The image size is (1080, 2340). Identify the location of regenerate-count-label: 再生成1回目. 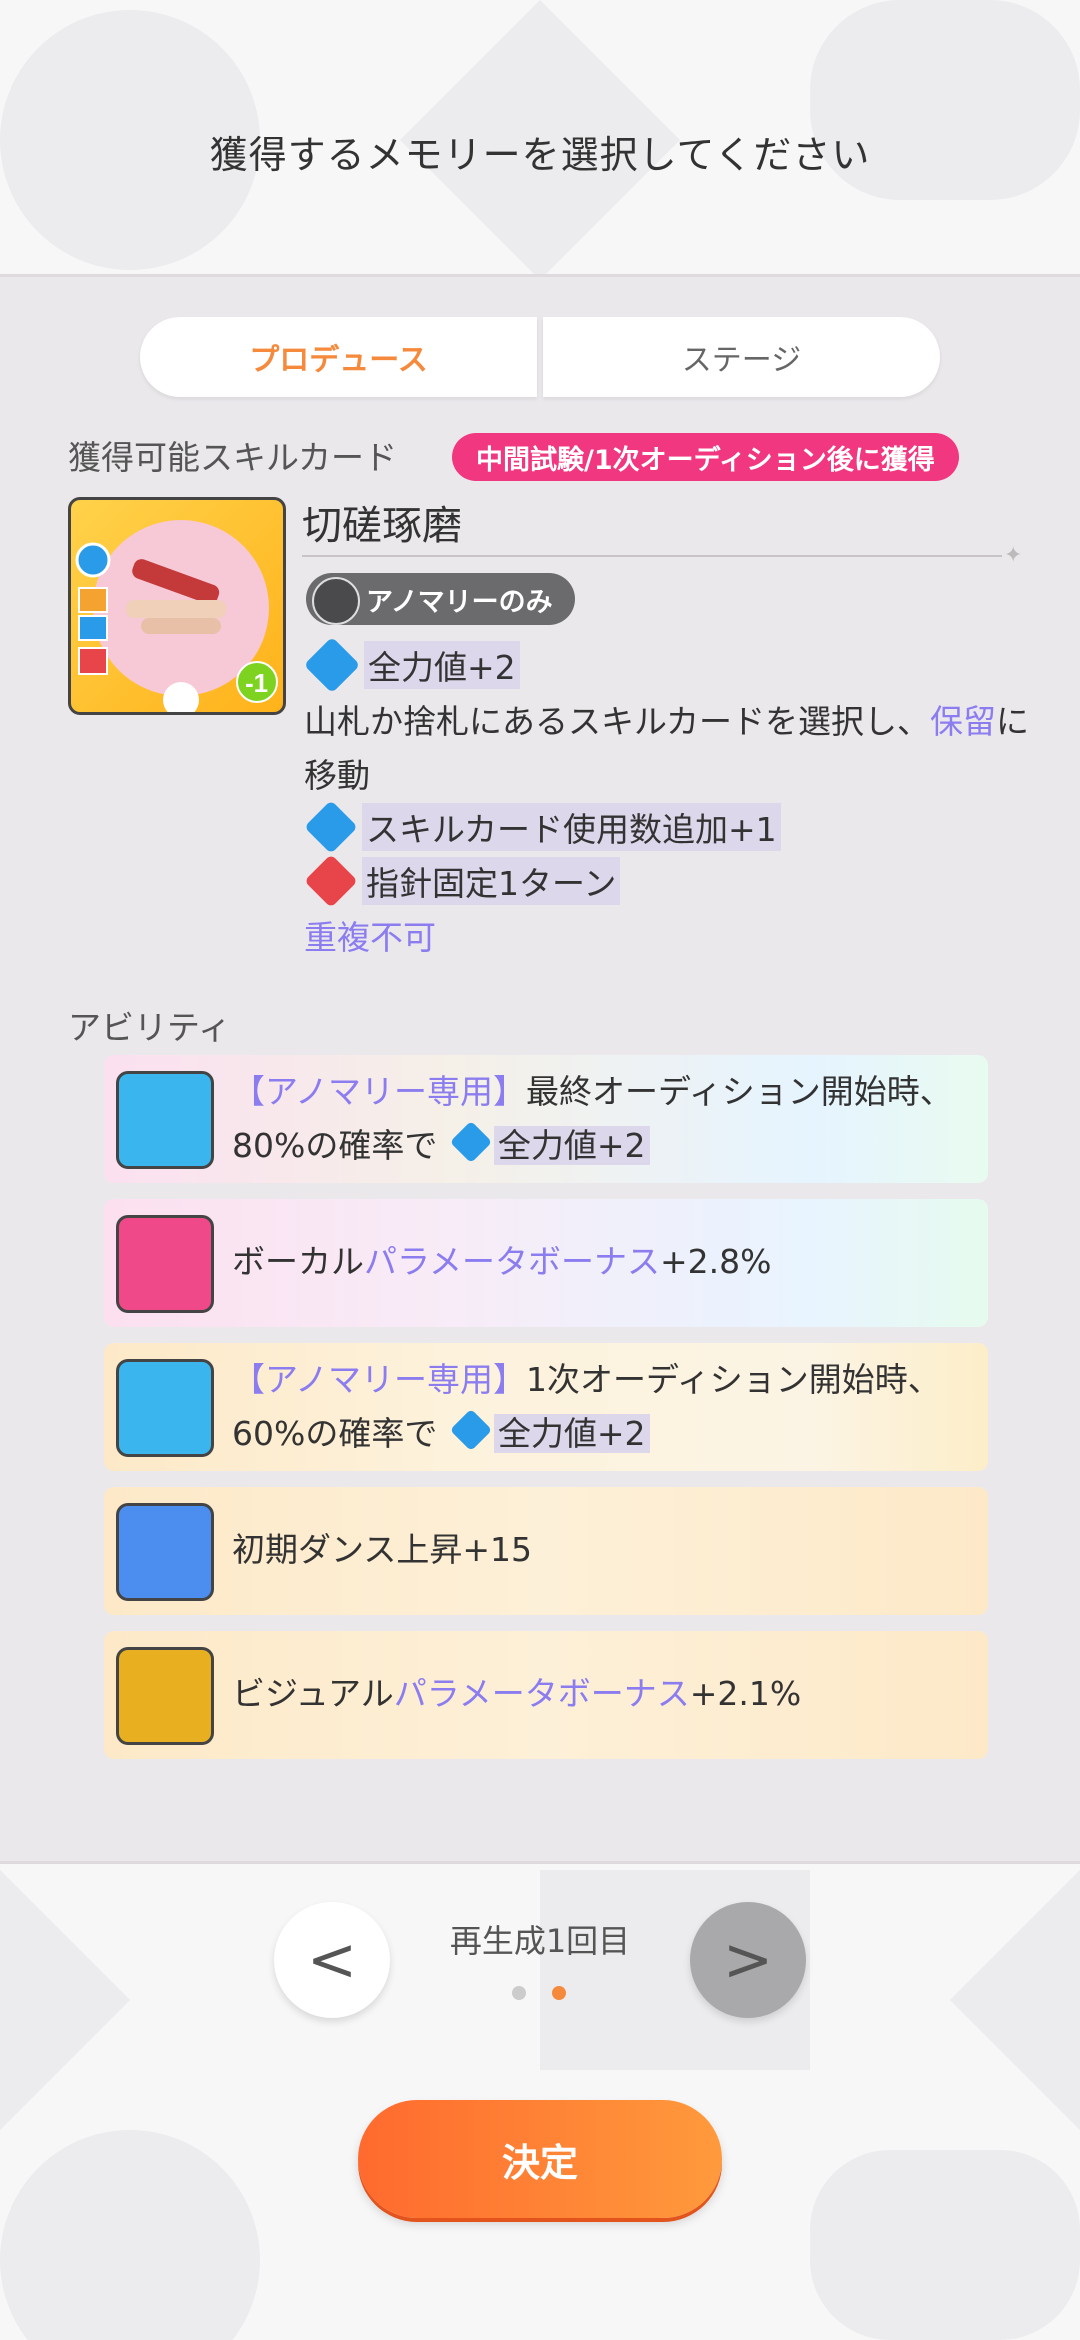
(540, 1941).